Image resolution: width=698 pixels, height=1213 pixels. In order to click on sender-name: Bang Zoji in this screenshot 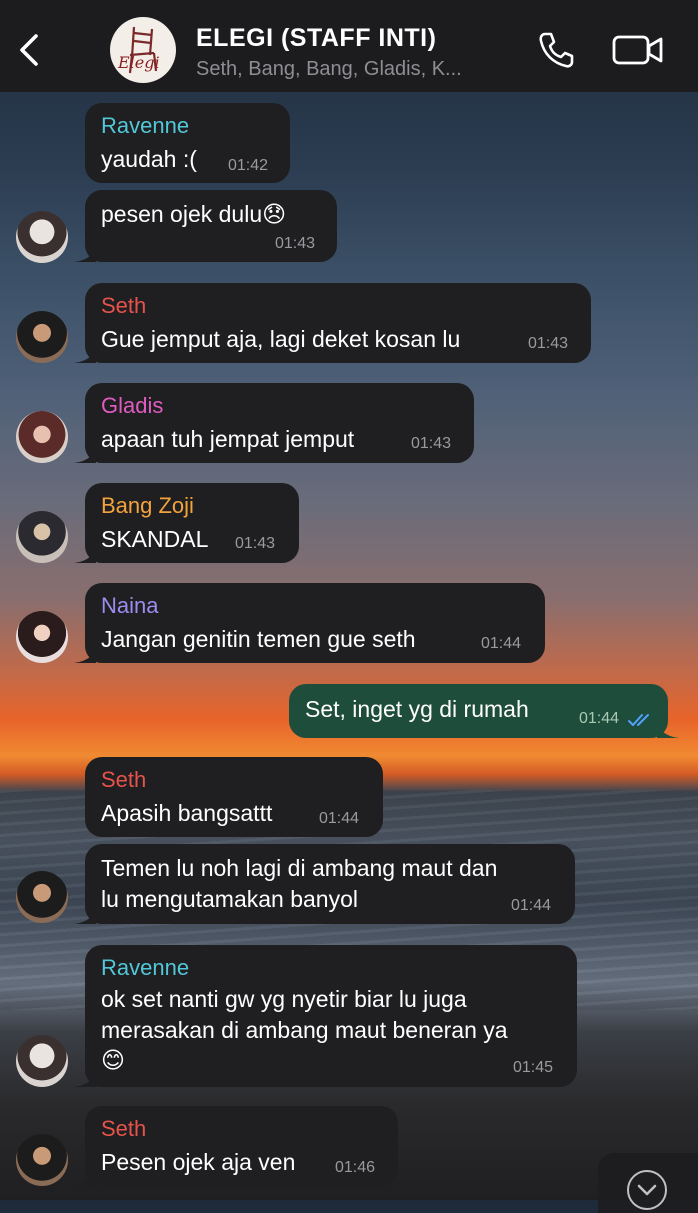, I will do `click(147, 505)`.